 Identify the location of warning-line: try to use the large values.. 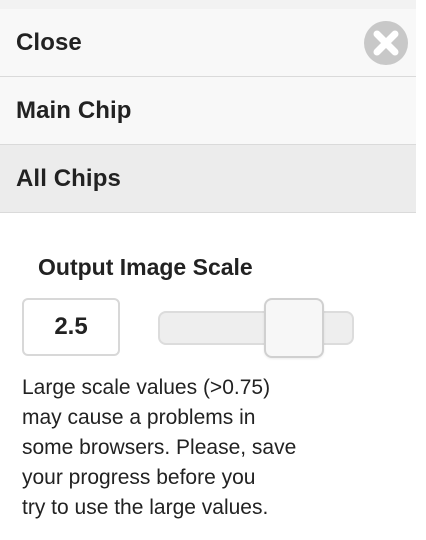
(145, 507).